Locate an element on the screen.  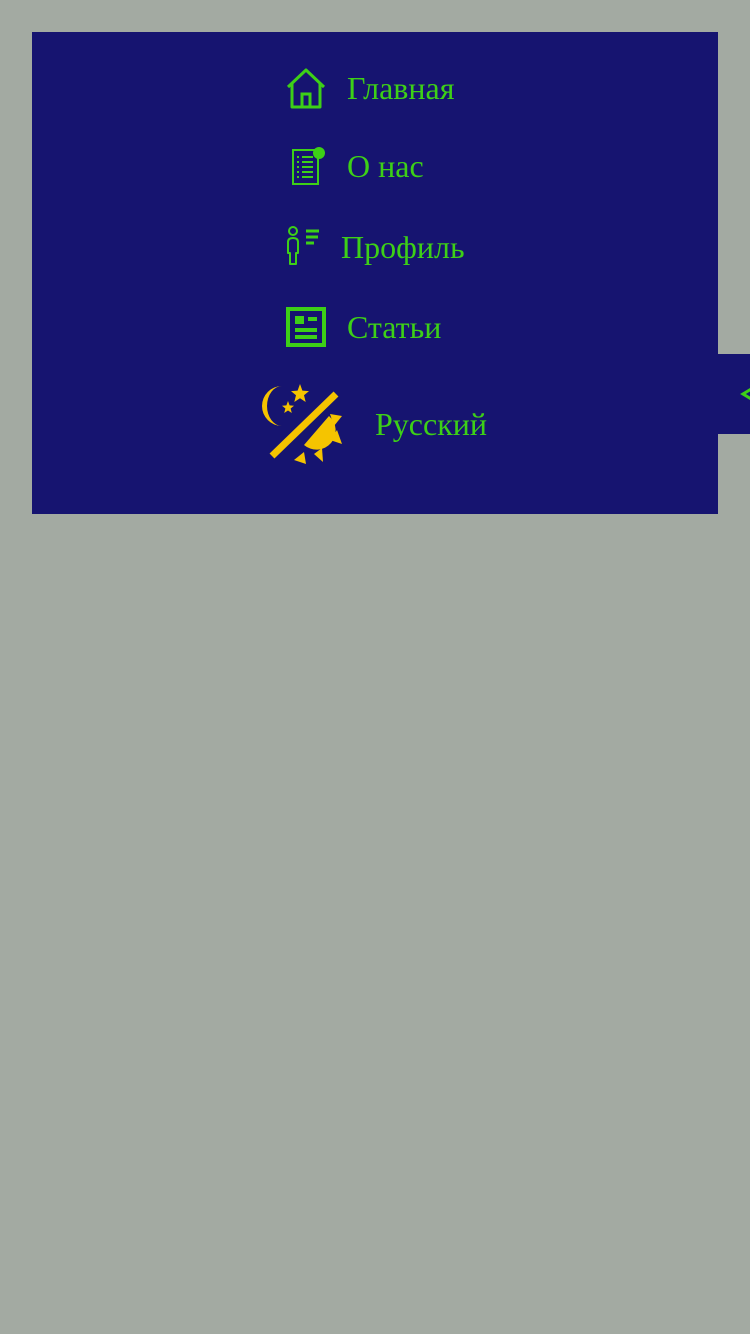
document-icon is located at coordinates (306, 166).